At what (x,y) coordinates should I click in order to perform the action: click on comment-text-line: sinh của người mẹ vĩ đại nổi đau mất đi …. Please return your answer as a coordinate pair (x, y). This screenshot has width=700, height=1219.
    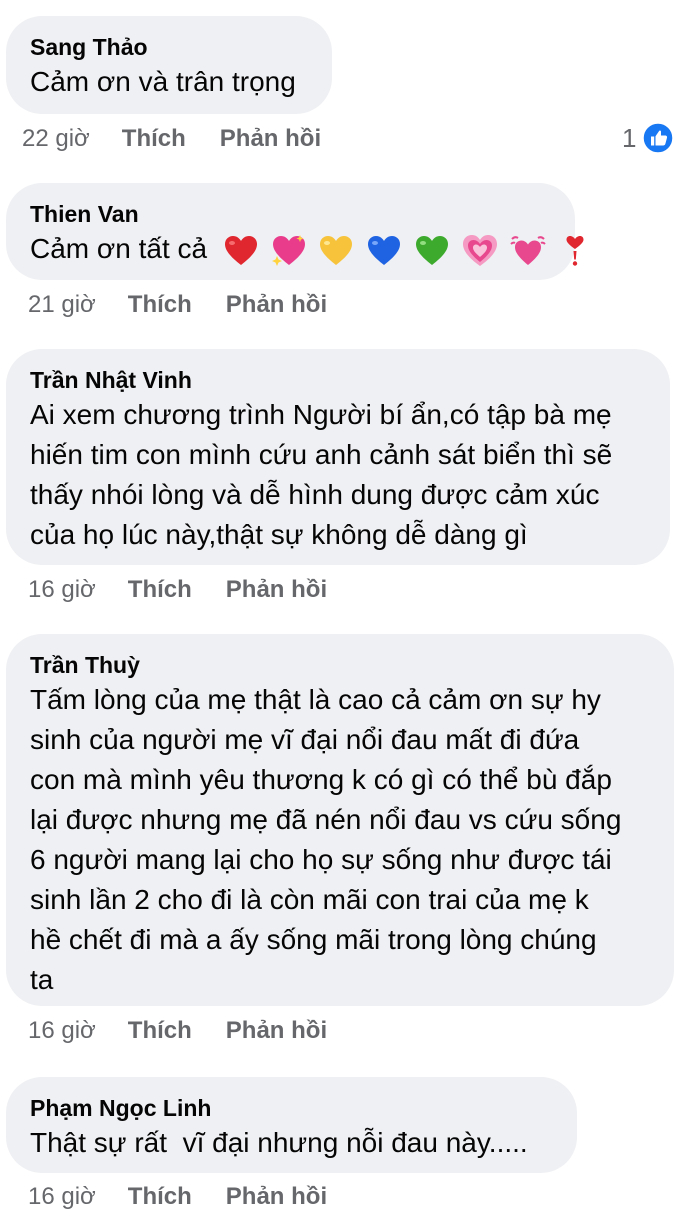
    Looking at the image, I should click on (305, 739).